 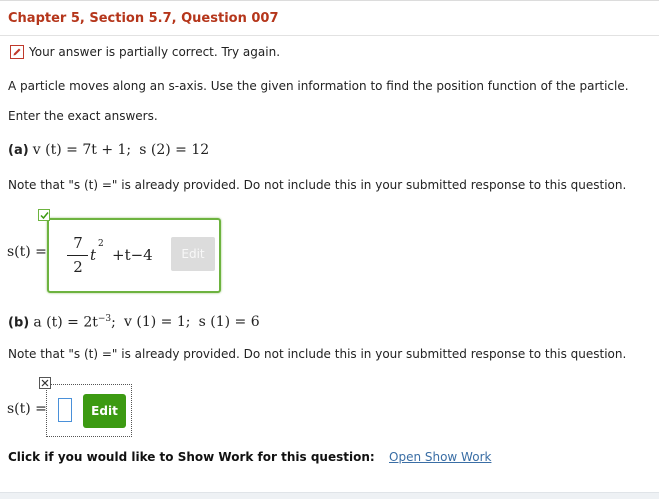 I want to click on part-b-position: s (1) = 6, so click(x=229, y=322).